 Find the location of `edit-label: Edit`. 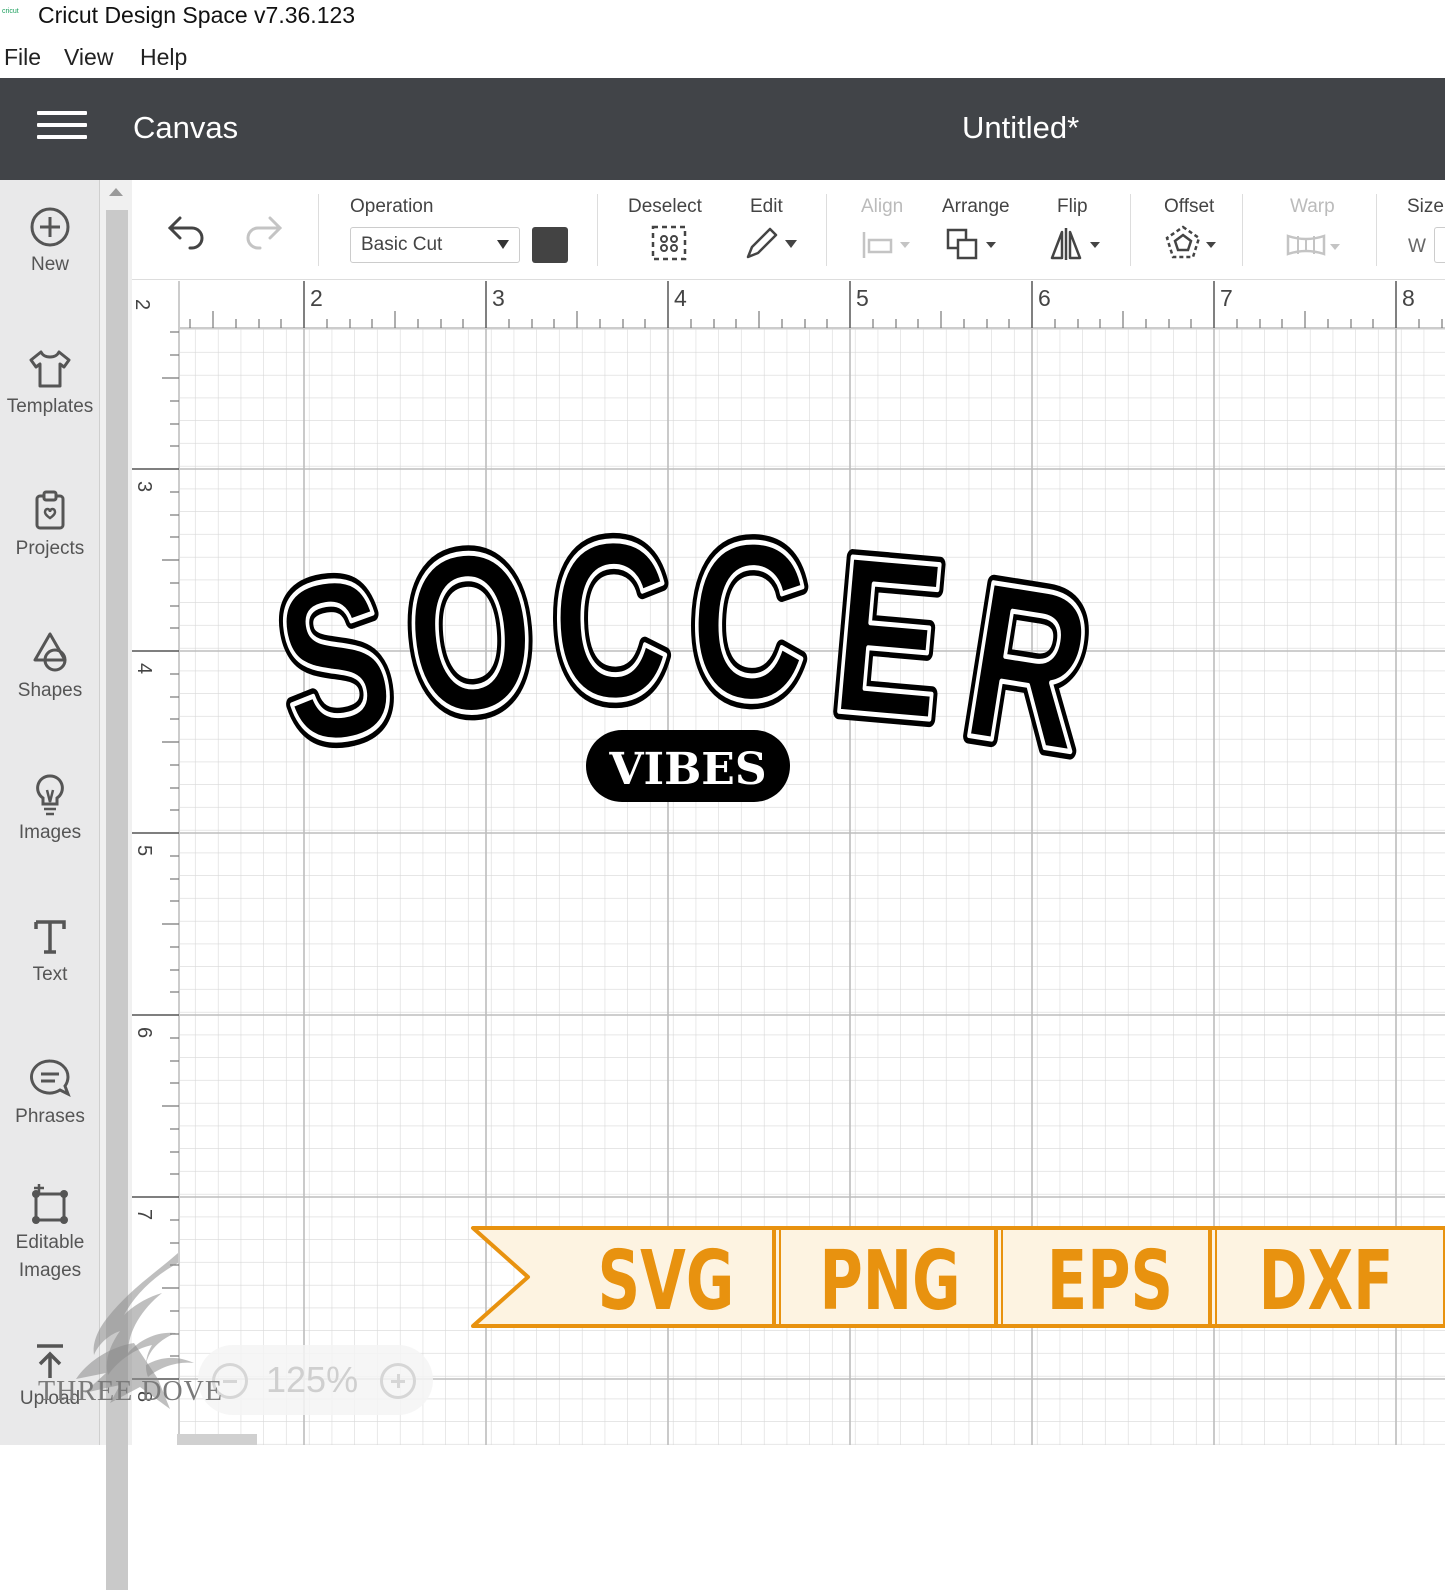

edit-label: Edit is located at coordinates (766, 206).